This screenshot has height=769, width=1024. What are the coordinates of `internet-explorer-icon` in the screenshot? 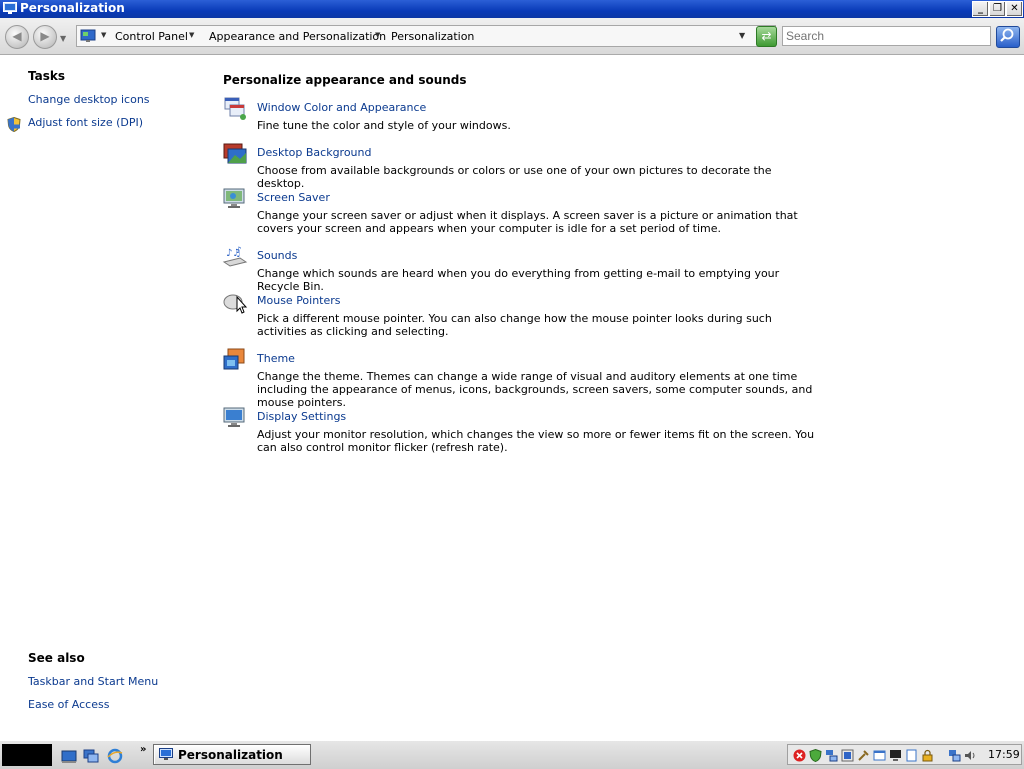 It's located at (115, 756).